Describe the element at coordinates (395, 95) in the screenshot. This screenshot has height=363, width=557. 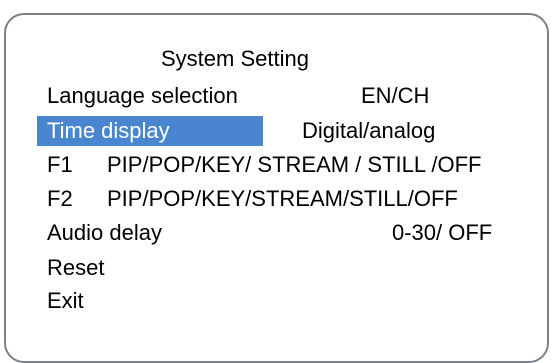
I see `menu-item-value: EN/CH` at that location.